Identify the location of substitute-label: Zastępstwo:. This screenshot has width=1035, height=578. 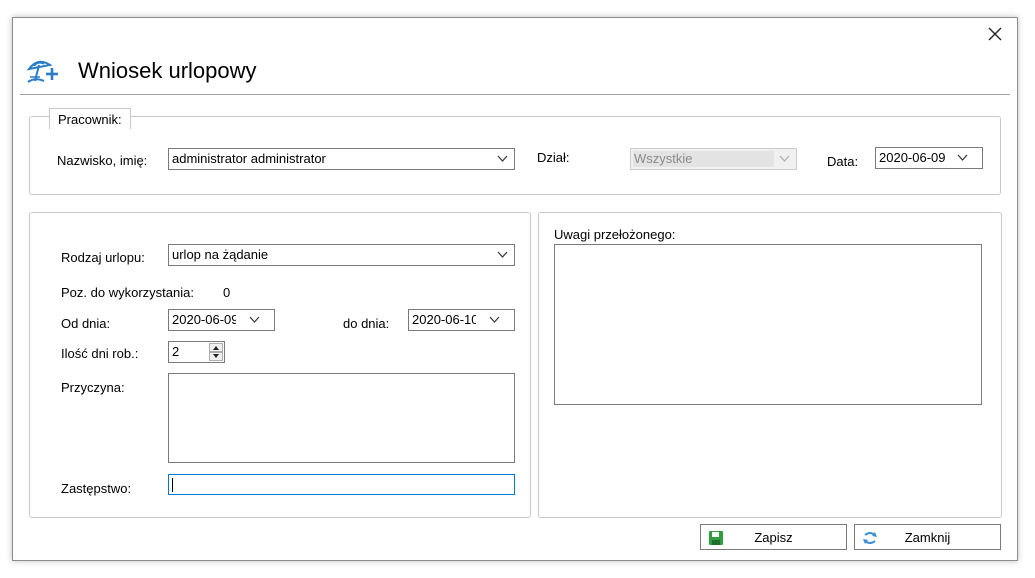
(96, 488).